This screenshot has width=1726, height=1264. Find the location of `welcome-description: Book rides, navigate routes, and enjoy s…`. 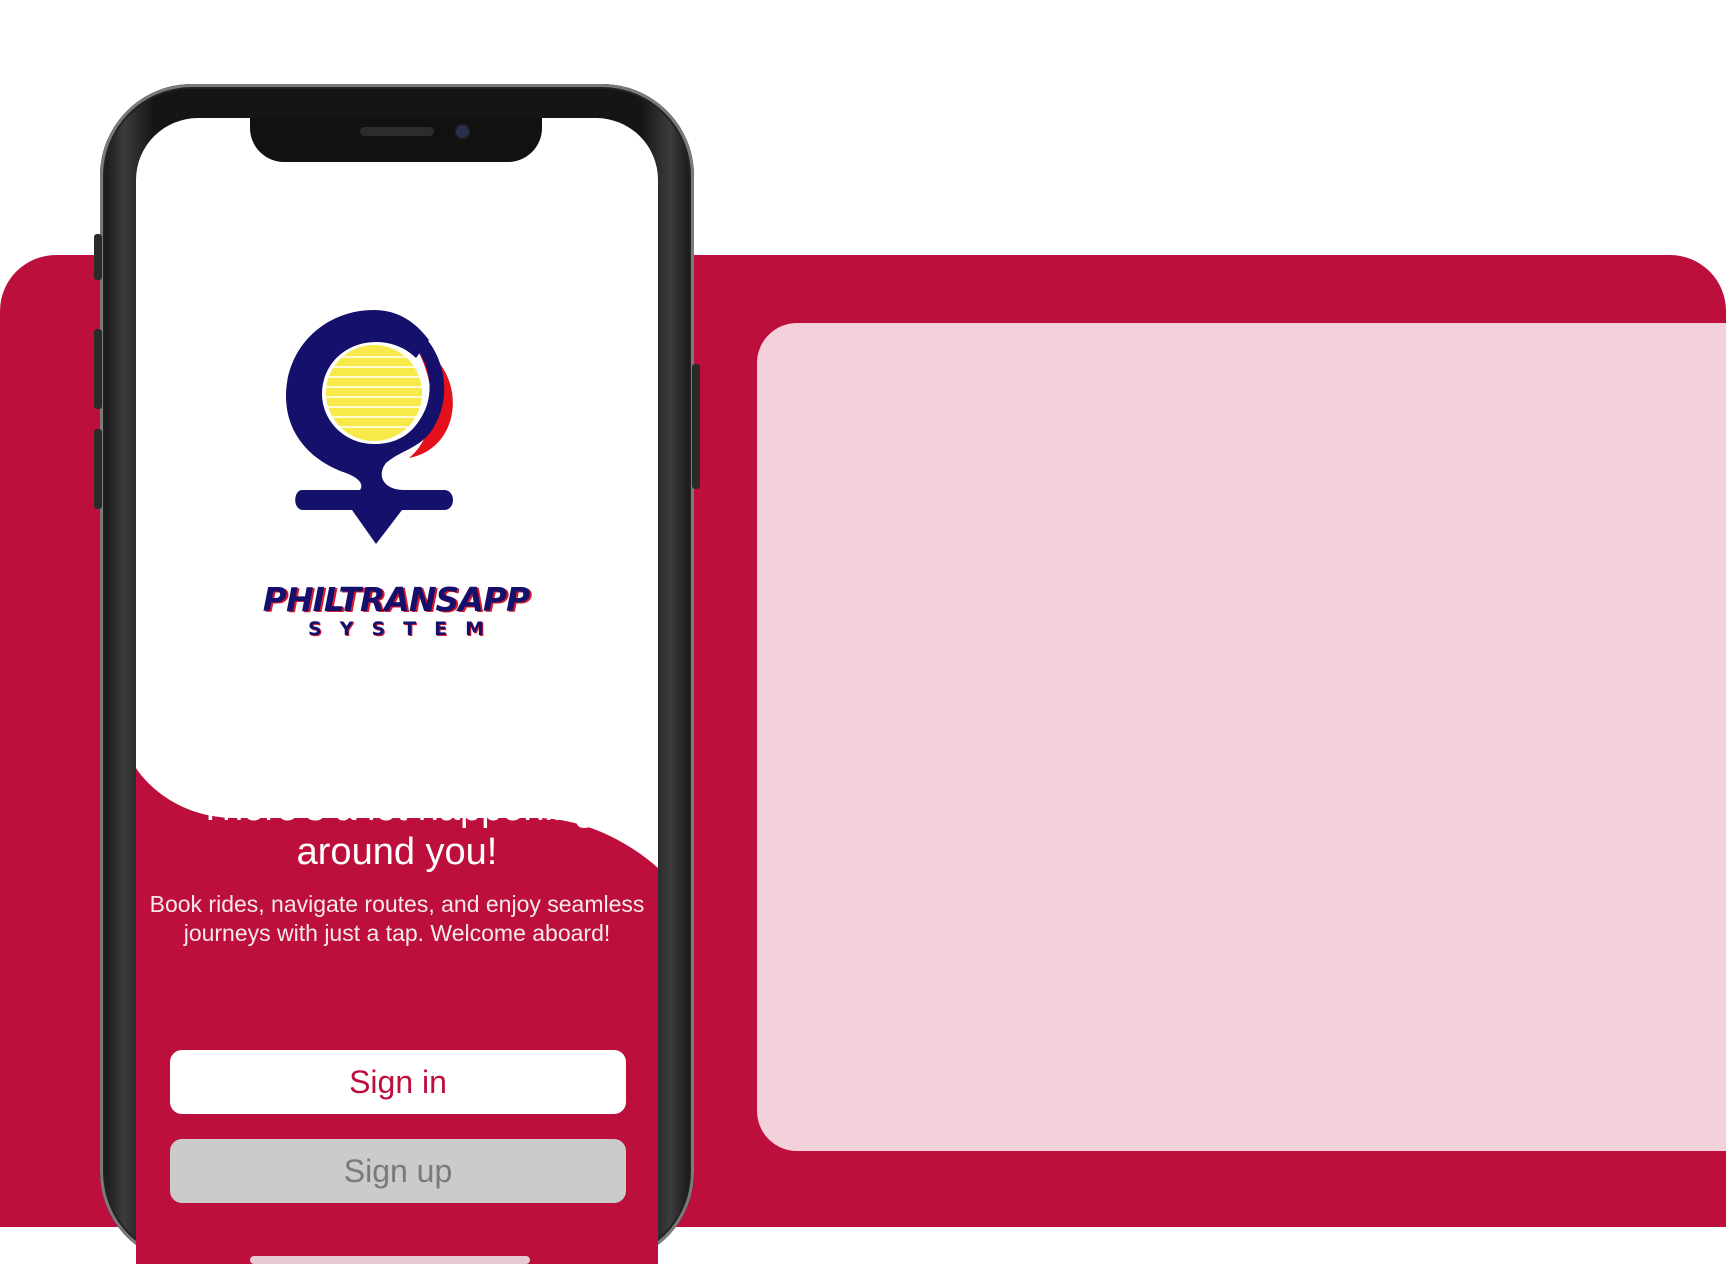

welcome-description: Book rides, navigate routes, and enjoy s… is located at coordinates (397, 918).